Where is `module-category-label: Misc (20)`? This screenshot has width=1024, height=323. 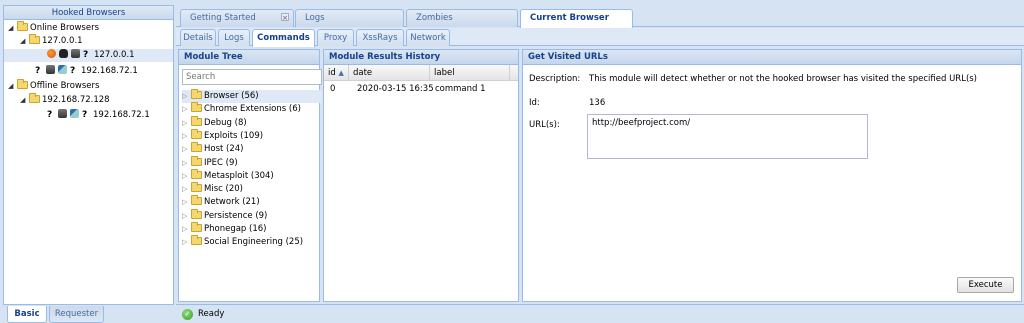
module-category-label: Misc (20) is located at coordinates (223, 189).